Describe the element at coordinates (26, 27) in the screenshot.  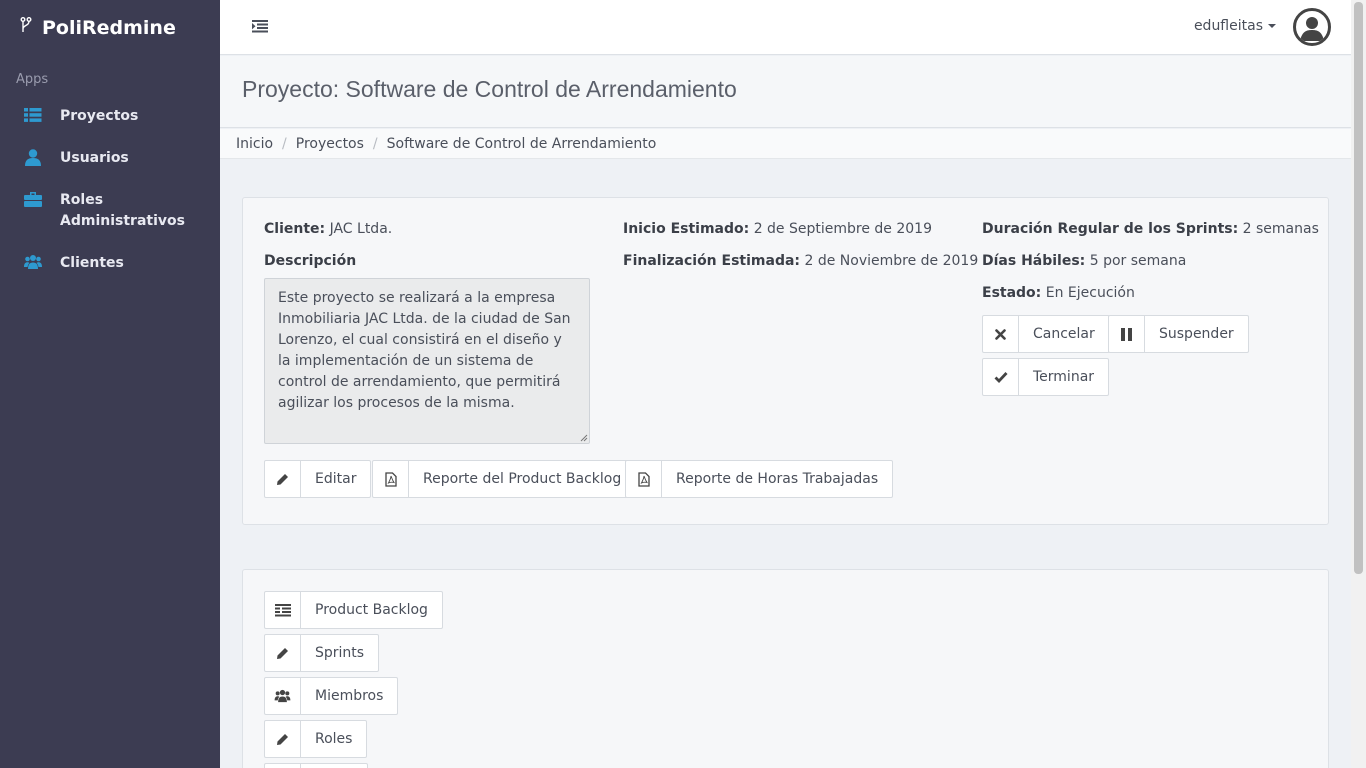
I see `branch-icon` at that location.